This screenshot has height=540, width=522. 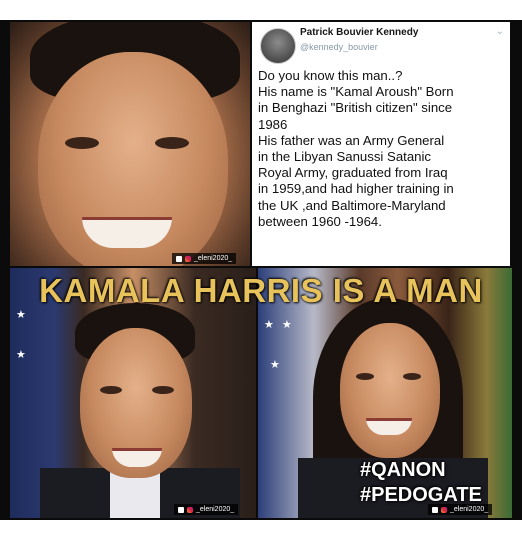 I want to click on tweet-line: His father was an Army General, so click(x=351, y=140).